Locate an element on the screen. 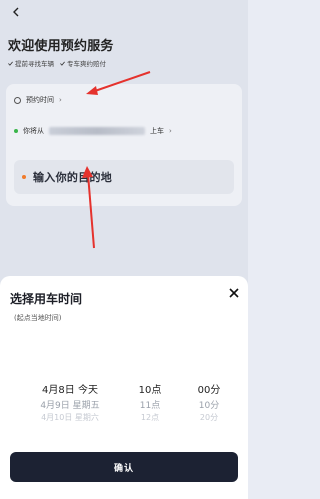  confirm-button: 确认 is located at coordinates (124, 467).